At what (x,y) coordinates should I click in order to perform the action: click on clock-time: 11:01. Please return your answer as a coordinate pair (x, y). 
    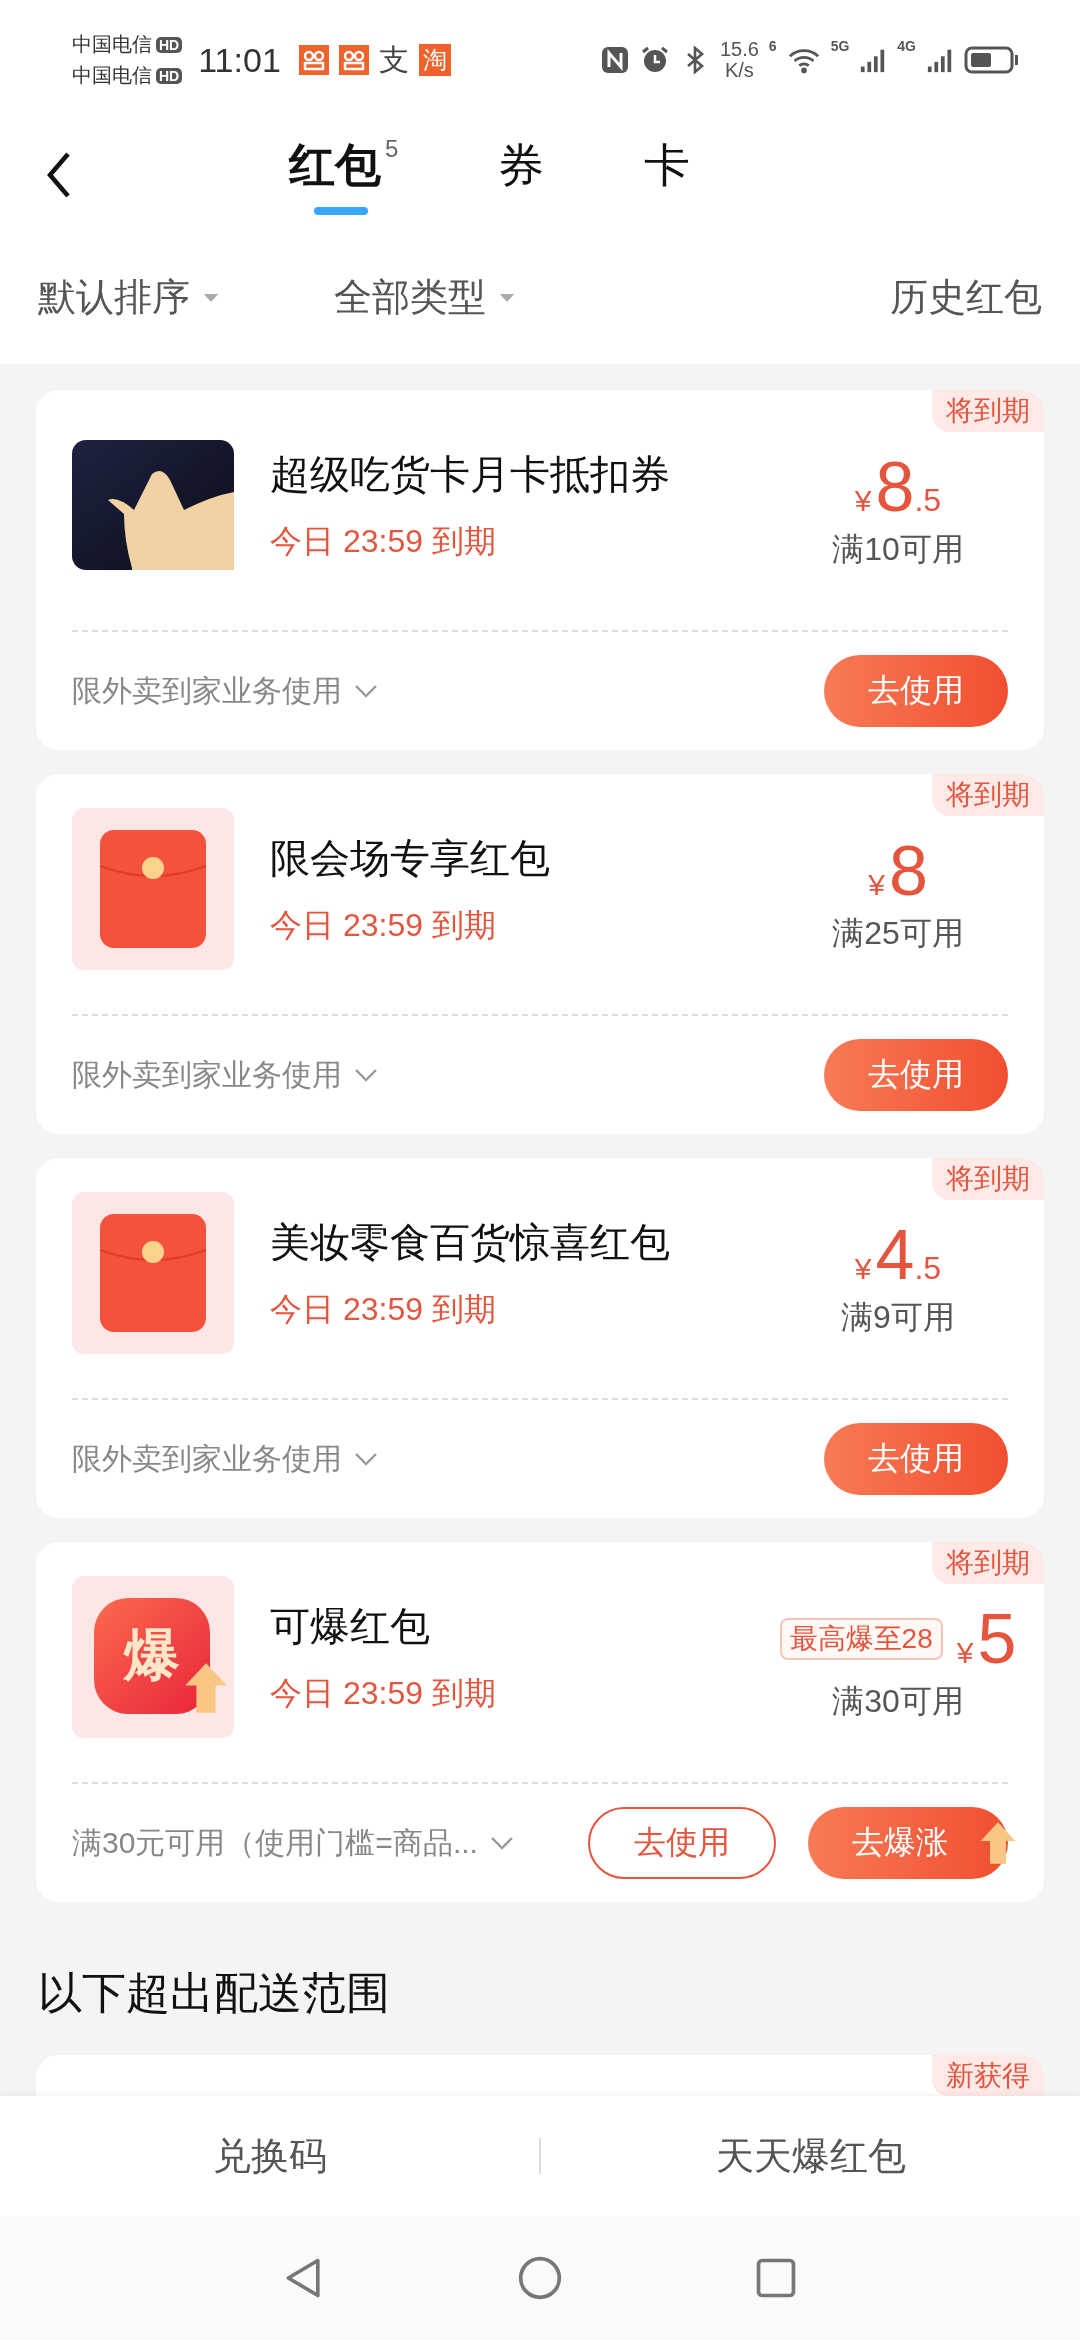
    Looking at the image, I should click on (239, 60).